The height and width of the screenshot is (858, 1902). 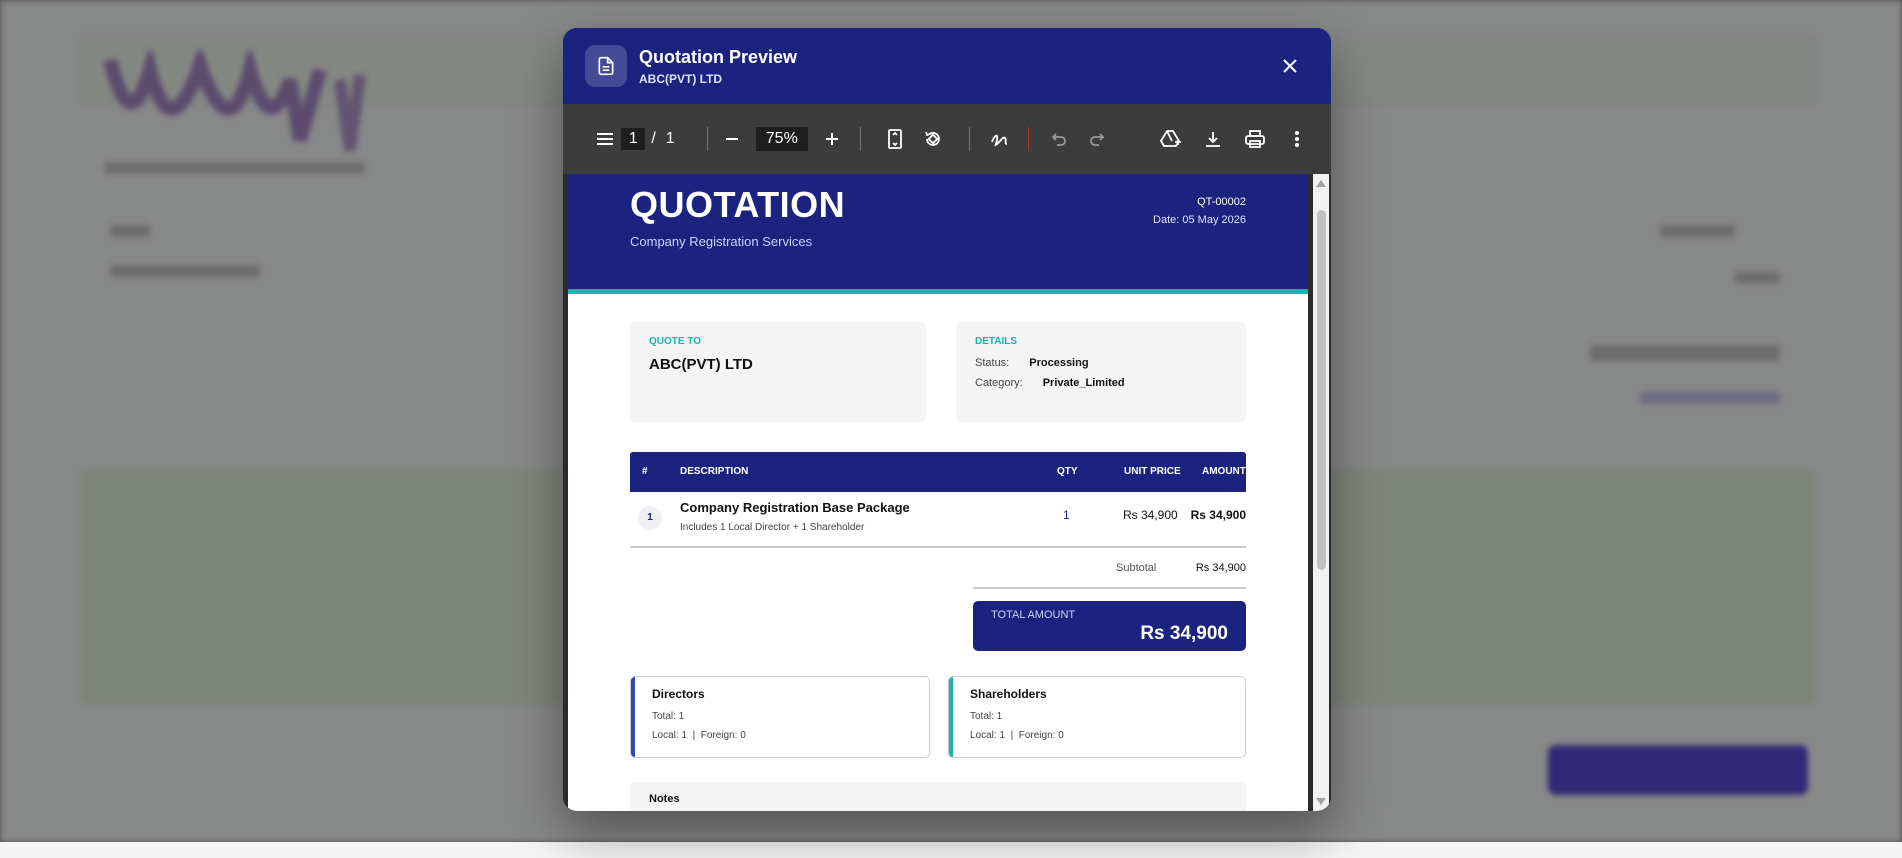 I want to click on col-unit-price: UNIT PRICE, so click(x=1152, y=471).